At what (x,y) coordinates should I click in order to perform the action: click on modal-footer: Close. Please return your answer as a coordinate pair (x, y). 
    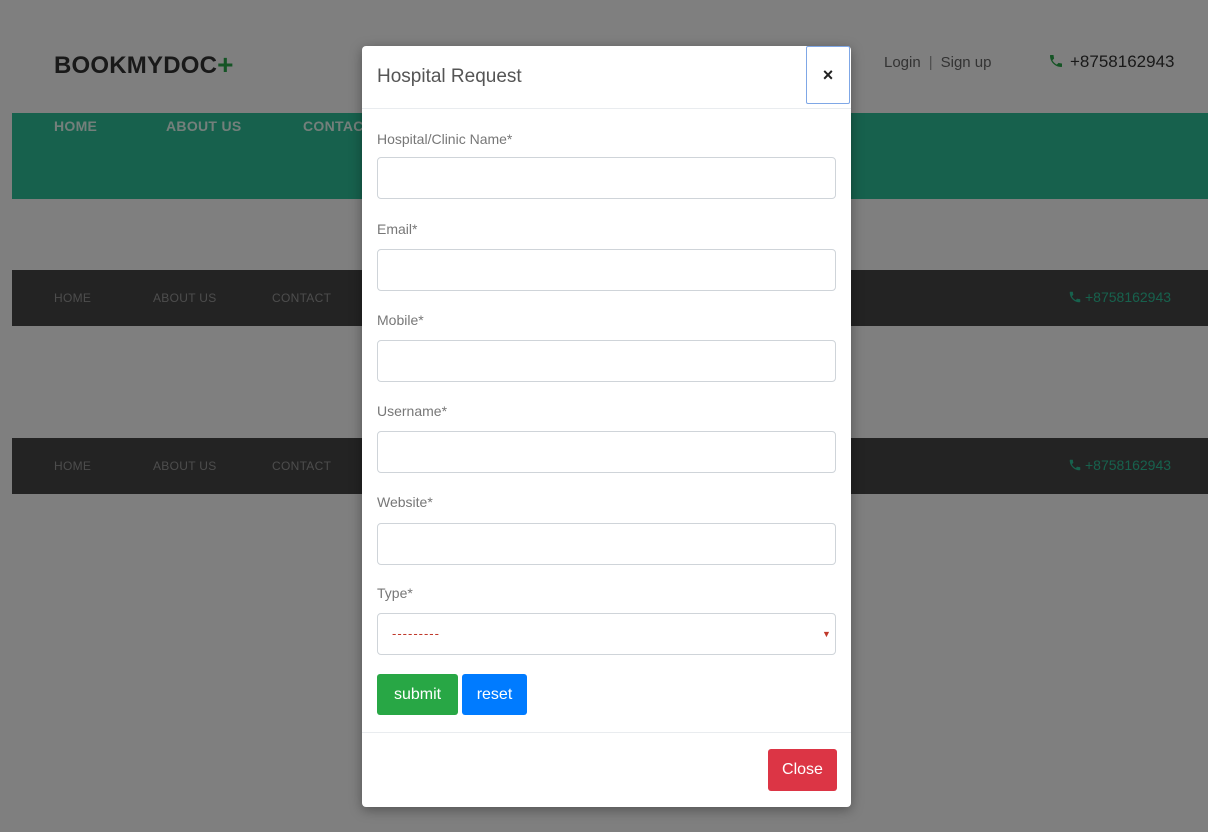
    Looking at the image, I should click on (606, 770).